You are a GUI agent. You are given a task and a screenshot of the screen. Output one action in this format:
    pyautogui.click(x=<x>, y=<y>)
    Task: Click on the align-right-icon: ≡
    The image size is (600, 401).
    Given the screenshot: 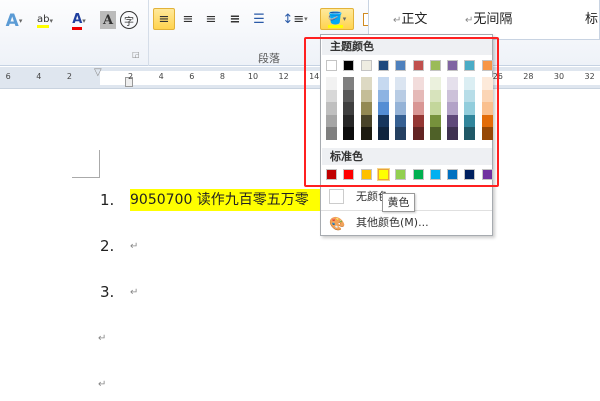 What is the action you would take?
    pyautogui.click(x=211, y=19)
    